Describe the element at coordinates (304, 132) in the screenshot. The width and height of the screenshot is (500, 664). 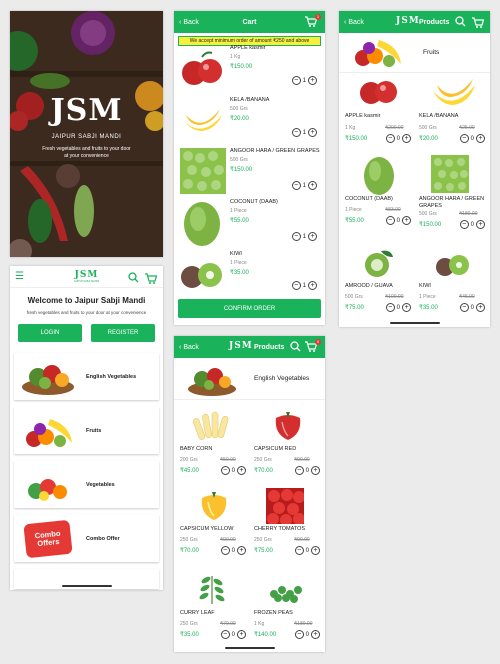
I see `quantity-value: 1` at that location.